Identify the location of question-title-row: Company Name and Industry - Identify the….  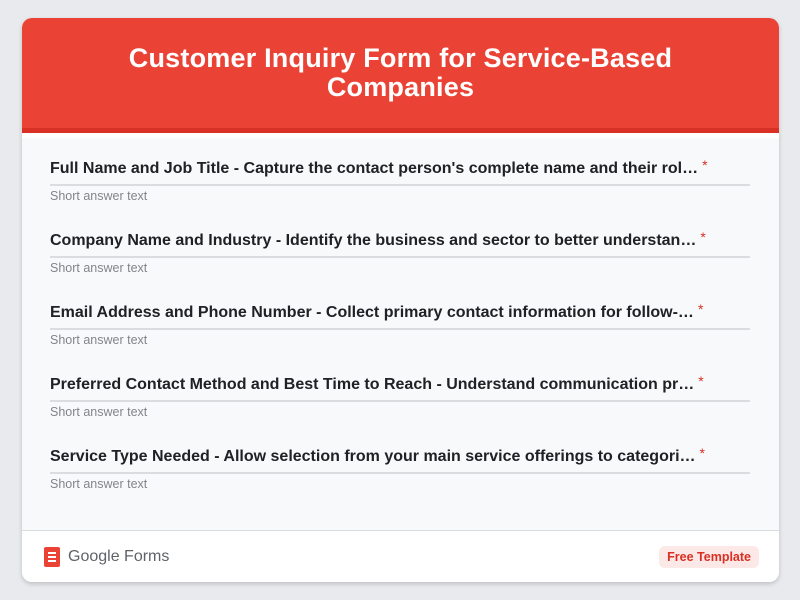
(400, 243).